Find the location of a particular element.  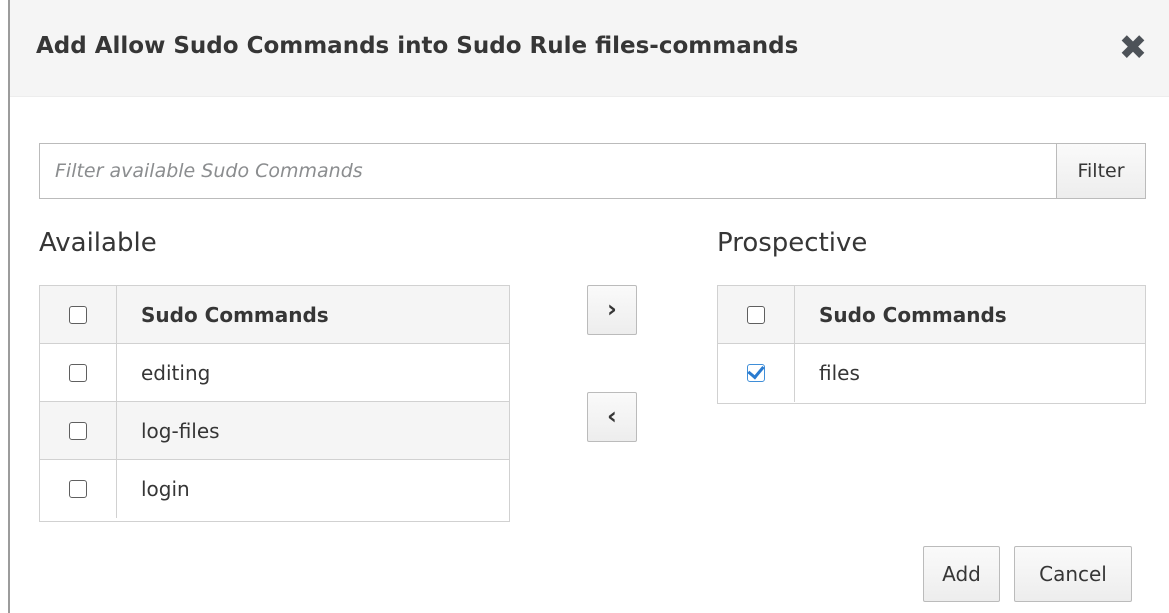

cancel-button: Cancel is located at coordinates (1073, 574).